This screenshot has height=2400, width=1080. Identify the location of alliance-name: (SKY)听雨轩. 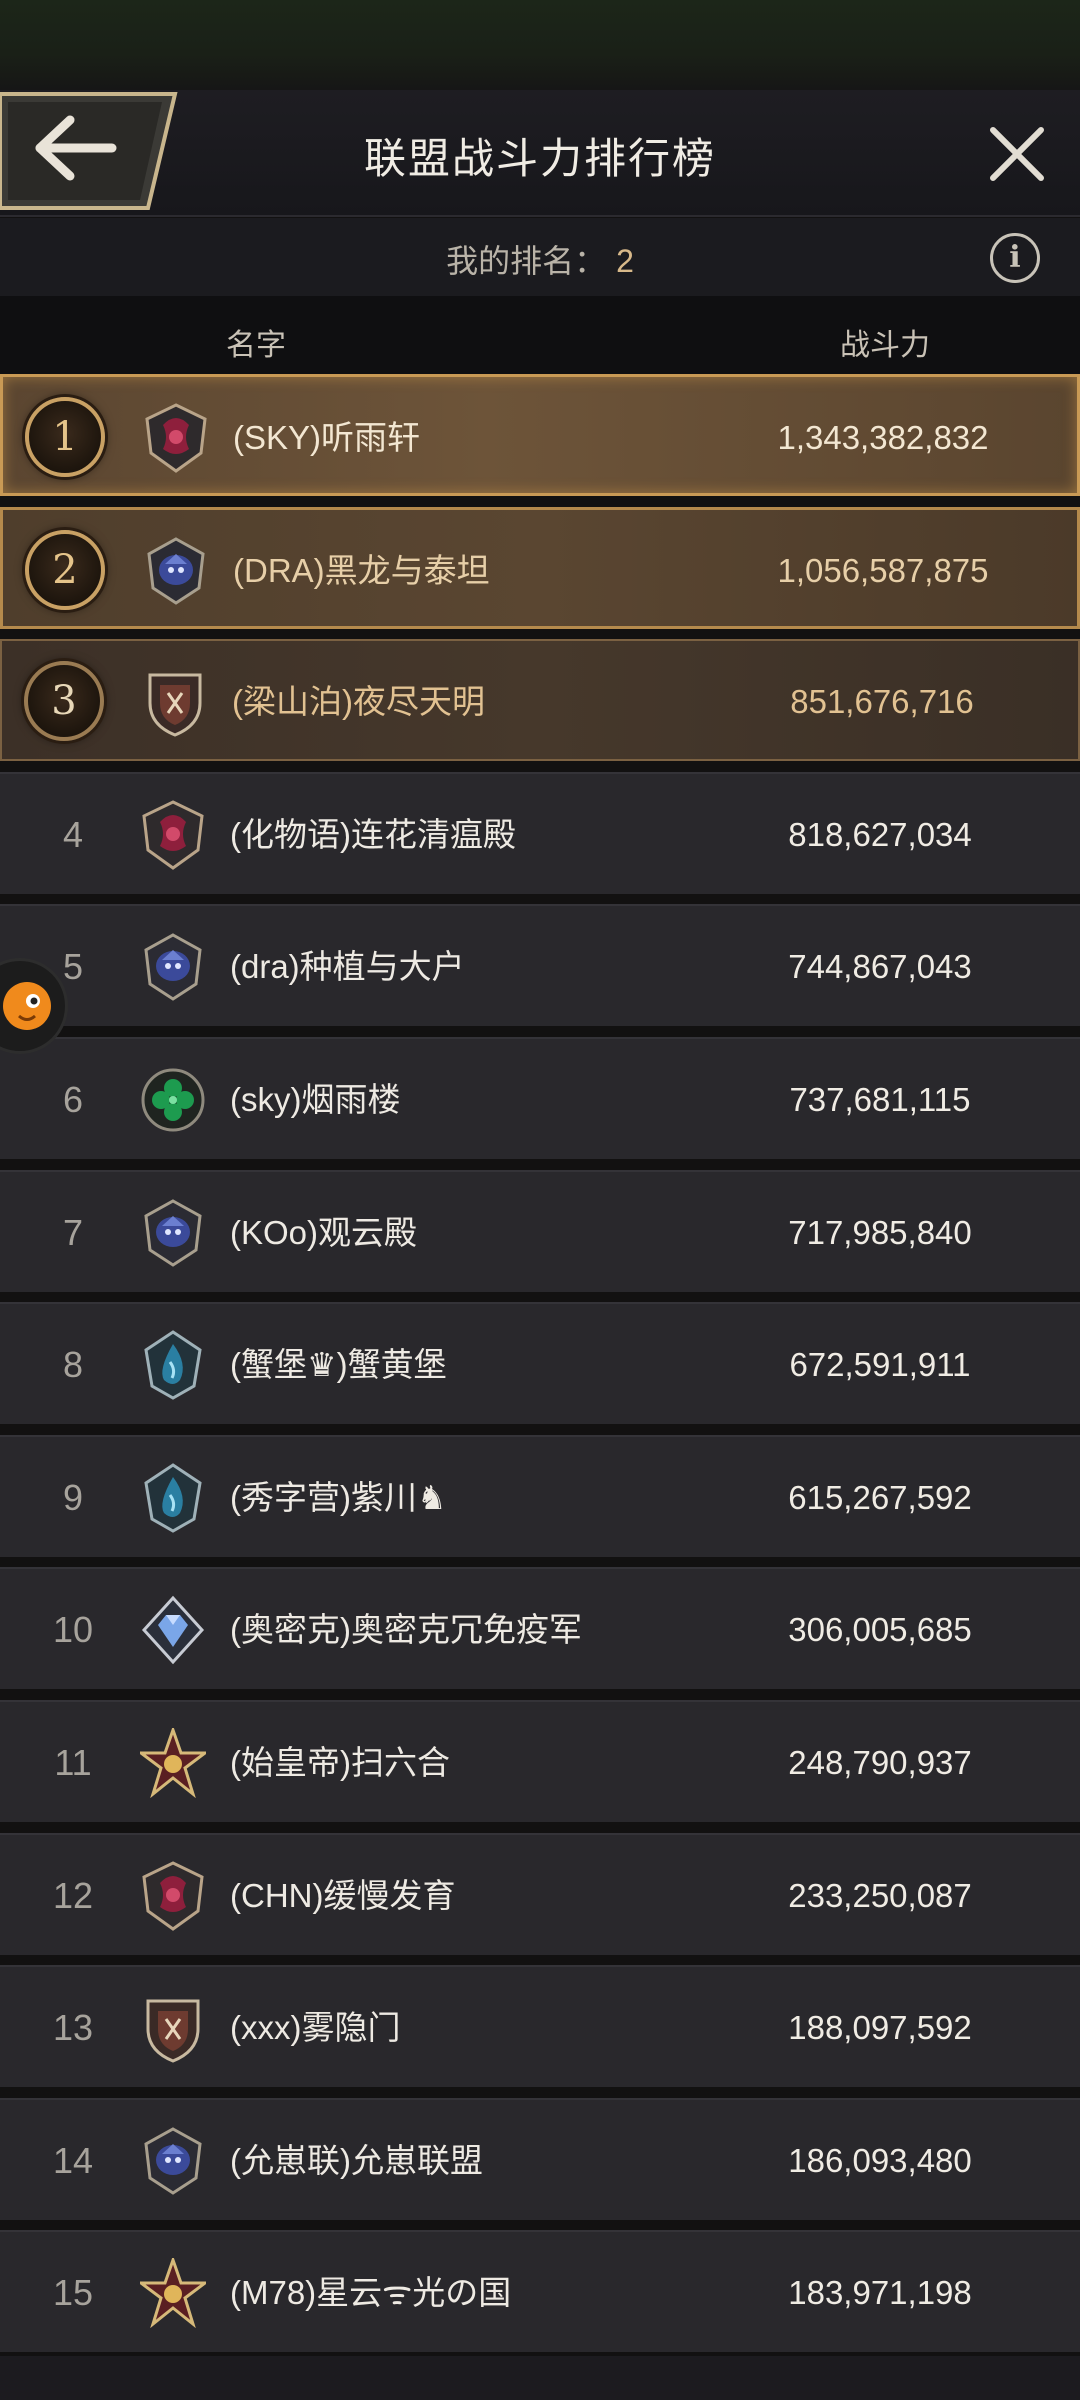
(327, 437).